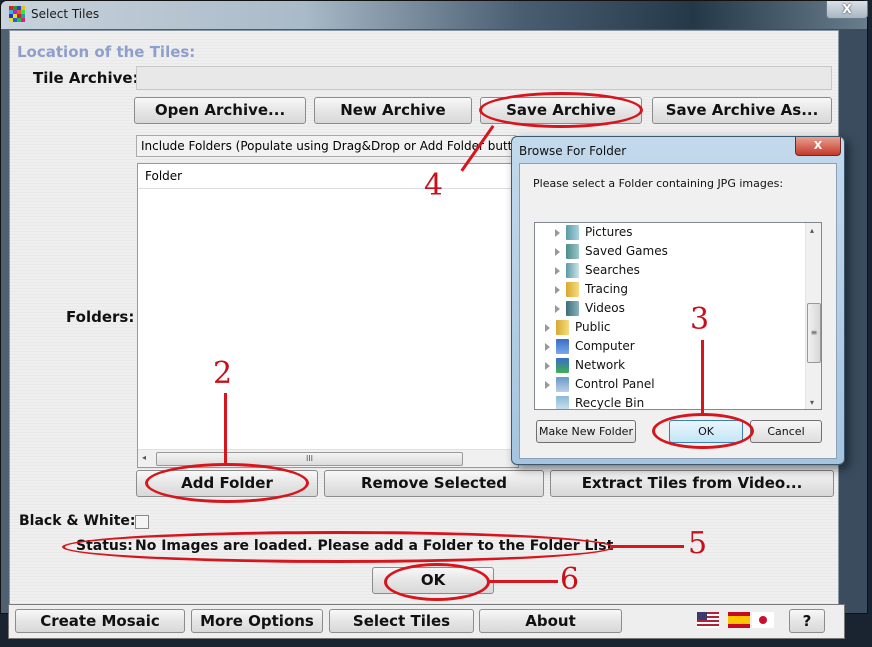 This screenshot has width=872, height=647. I want to click on tab-create-mosaic: Create Mosaic, so click(100, 621).